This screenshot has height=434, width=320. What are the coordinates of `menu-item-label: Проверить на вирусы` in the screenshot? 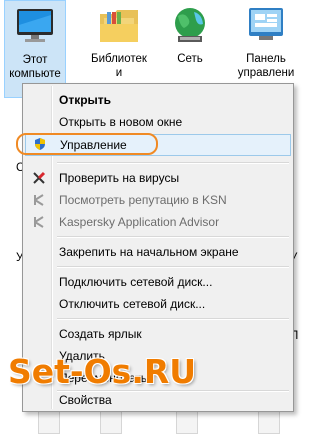 It's located at (119, 178).